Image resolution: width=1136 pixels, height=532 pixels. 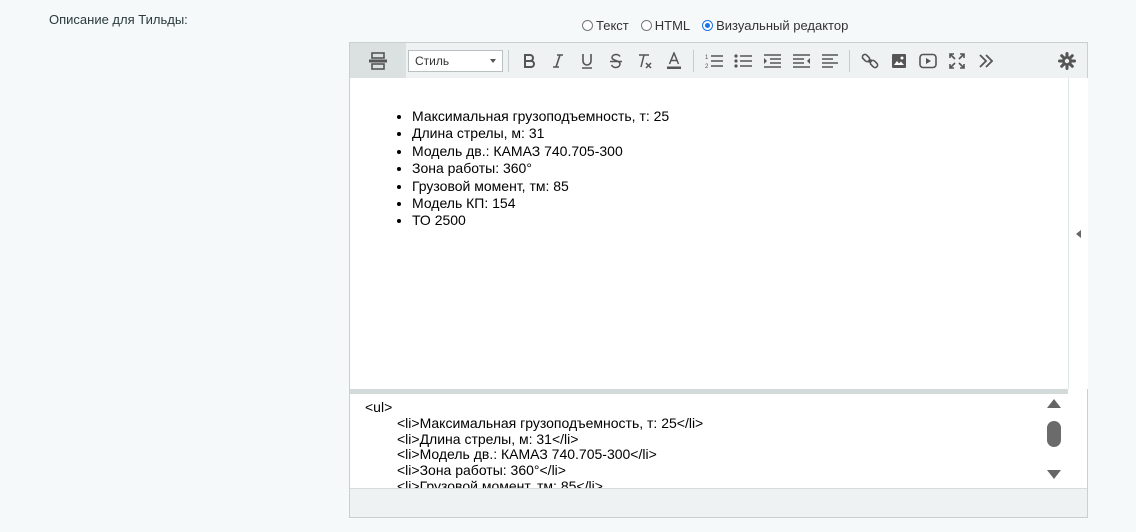 I want to click on mode-visual-radio, so click(x=708, y=25).